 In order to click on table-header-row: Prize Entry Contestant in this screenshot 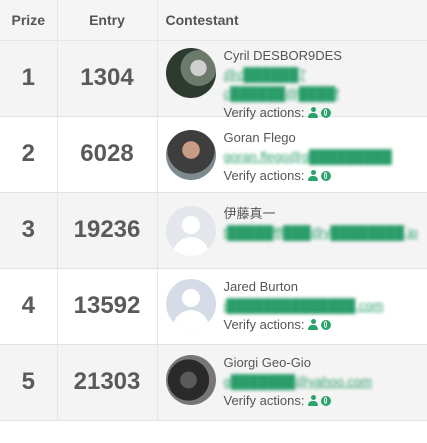, I will do `click(213, 20)`.